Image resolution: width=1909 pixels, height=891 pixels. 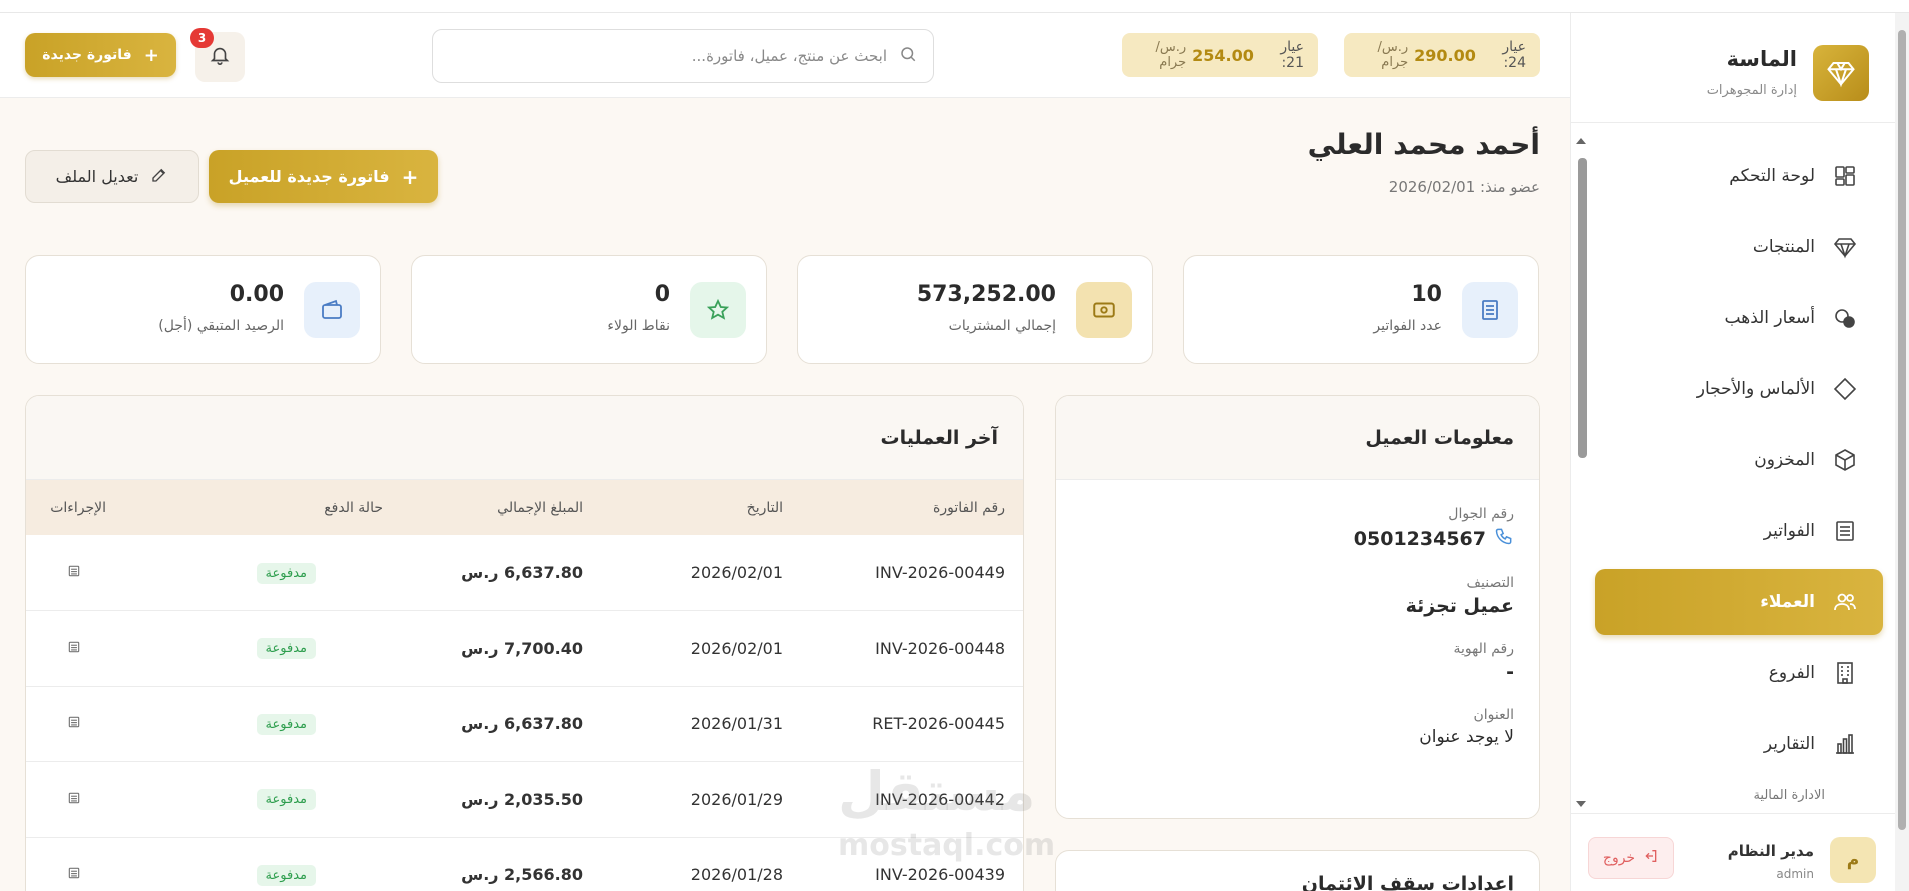 What do you see at coordinates (975, 309) in the screenshot?
I see `stat-card-purchases: 573,252.00 إجمالي المشتريات` at bounding box center [975, 309].